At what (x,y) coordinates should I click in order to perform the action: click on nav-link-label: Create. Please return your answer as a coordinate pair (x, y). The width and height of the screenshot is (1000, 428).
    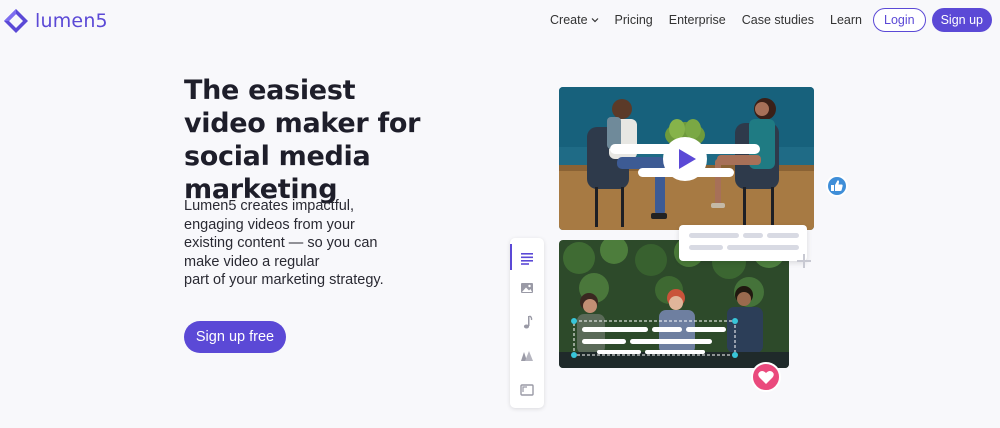
    Looking at the image, I should click on (569, 20).